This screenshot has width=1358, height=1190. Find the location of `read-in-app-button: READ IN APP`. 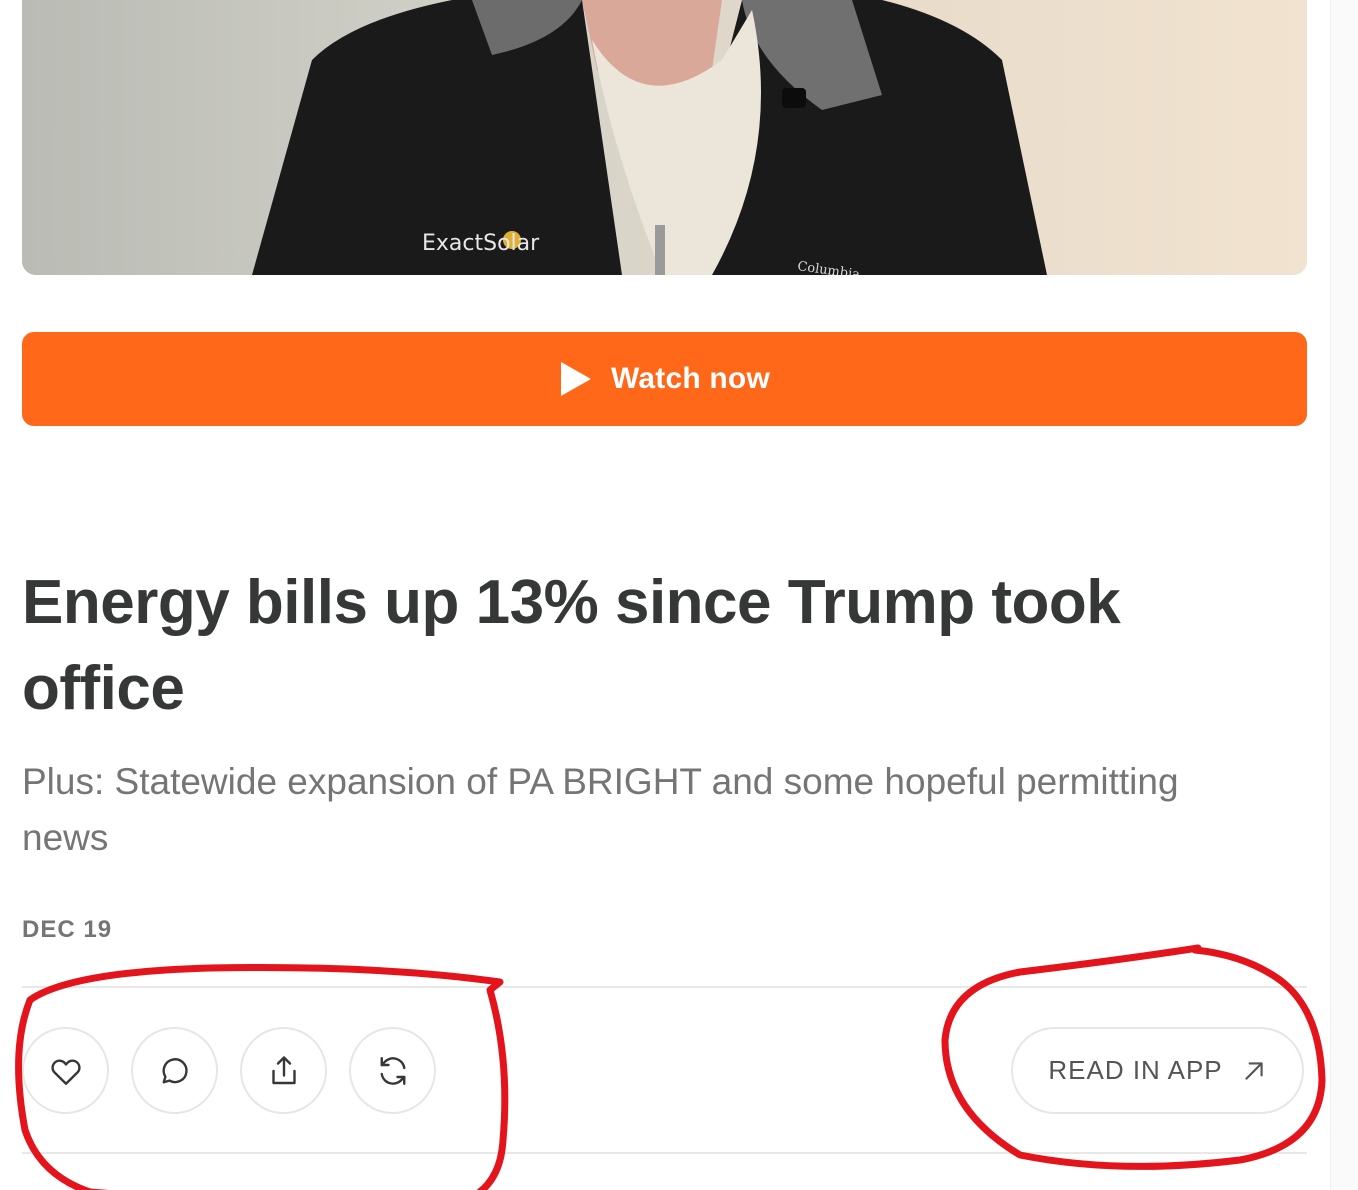

read-in-app-button: READ IN APP is located at coordinates (1157, 1070).